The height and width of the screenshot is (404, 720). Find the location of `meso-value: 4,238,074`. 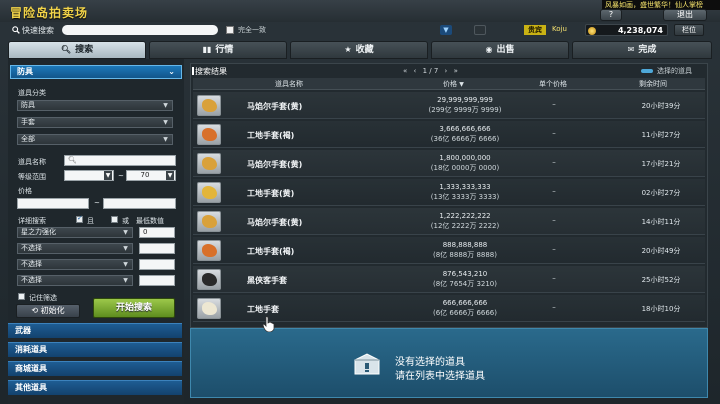

meso-value: 4,238,074 is located at coordinates (640, 30).